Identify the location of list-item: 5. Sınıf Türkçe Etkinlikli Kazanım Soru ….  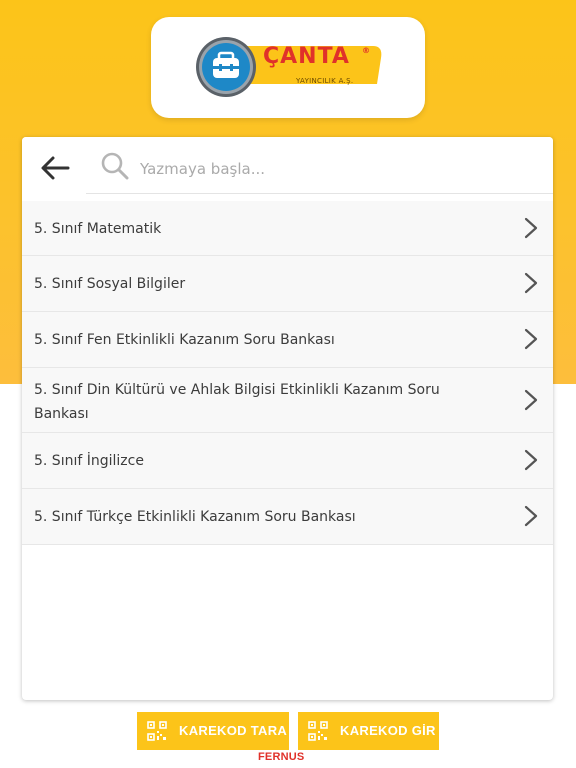
(287, 517).